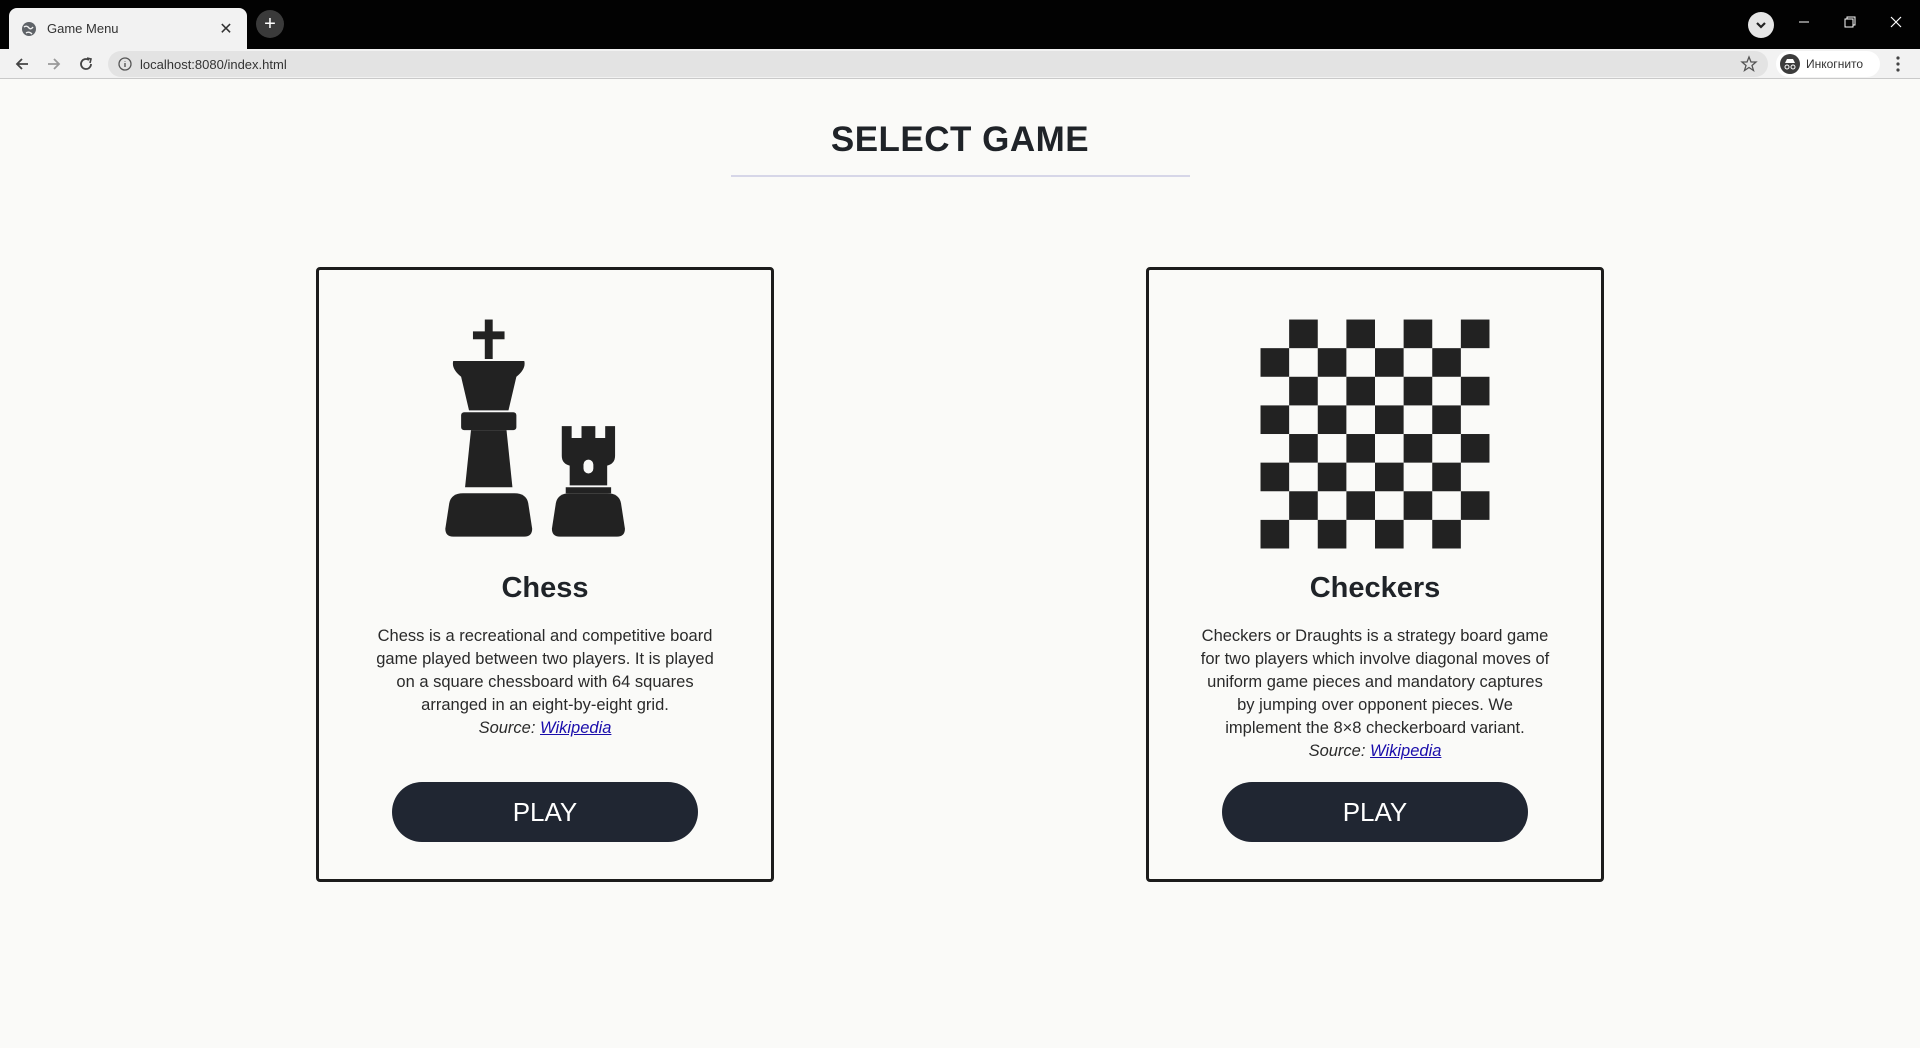 Image resolution: width=1920 pixels, height=1048 pixels. I want to click on title-divider, so click(960, 176).